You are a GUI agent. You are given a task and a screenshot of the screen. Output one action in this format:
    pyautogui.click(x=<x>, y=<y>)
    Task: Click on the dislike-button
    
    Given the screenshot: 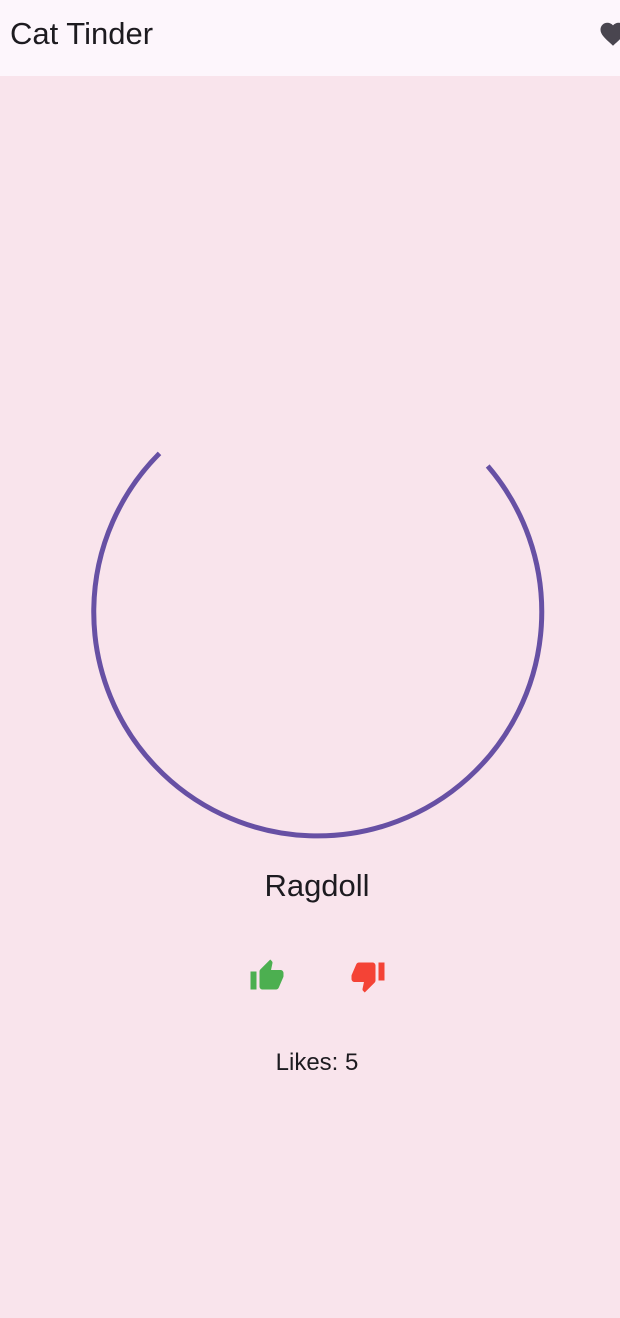 What is the action you would take?
    pyautogui.click(x=368, y=976)
    